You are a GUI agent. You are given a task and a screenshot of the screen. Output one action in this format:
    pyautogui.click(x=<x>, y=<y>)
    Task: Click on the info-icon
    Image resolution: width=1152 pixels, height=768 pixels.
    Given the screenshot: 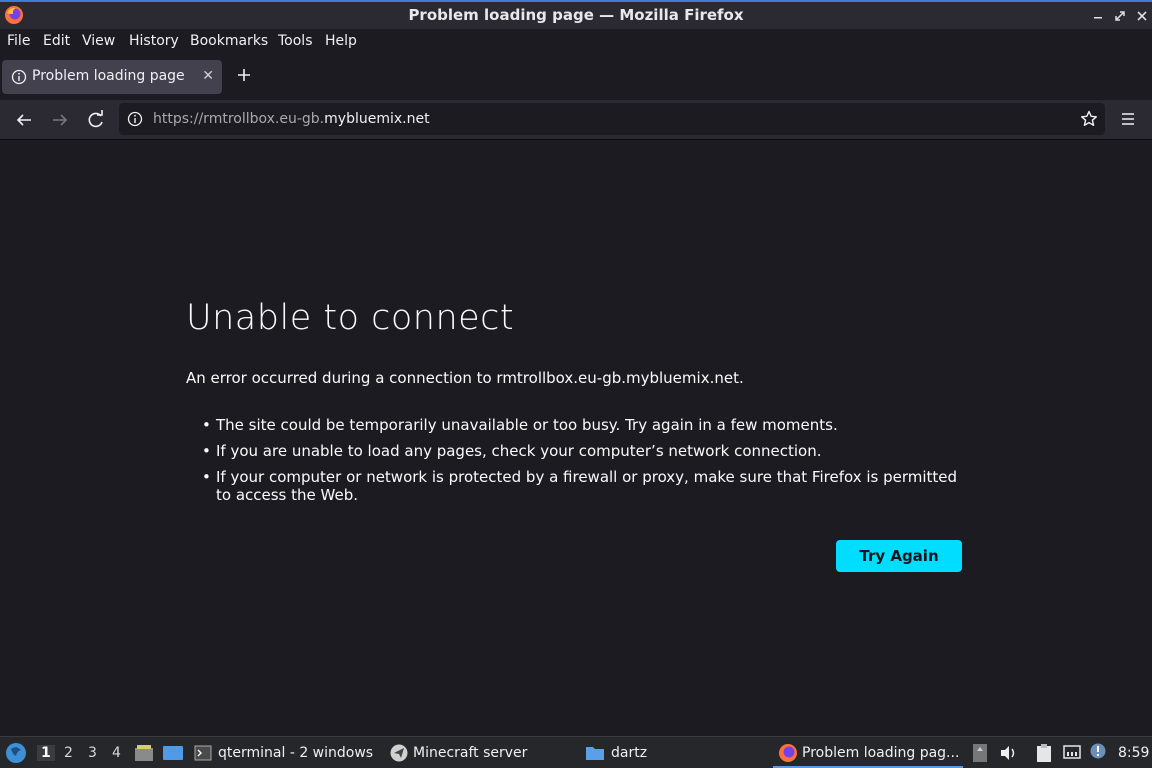 What is the action you would take?
    pyautogui.click(x=19, y=77)
    